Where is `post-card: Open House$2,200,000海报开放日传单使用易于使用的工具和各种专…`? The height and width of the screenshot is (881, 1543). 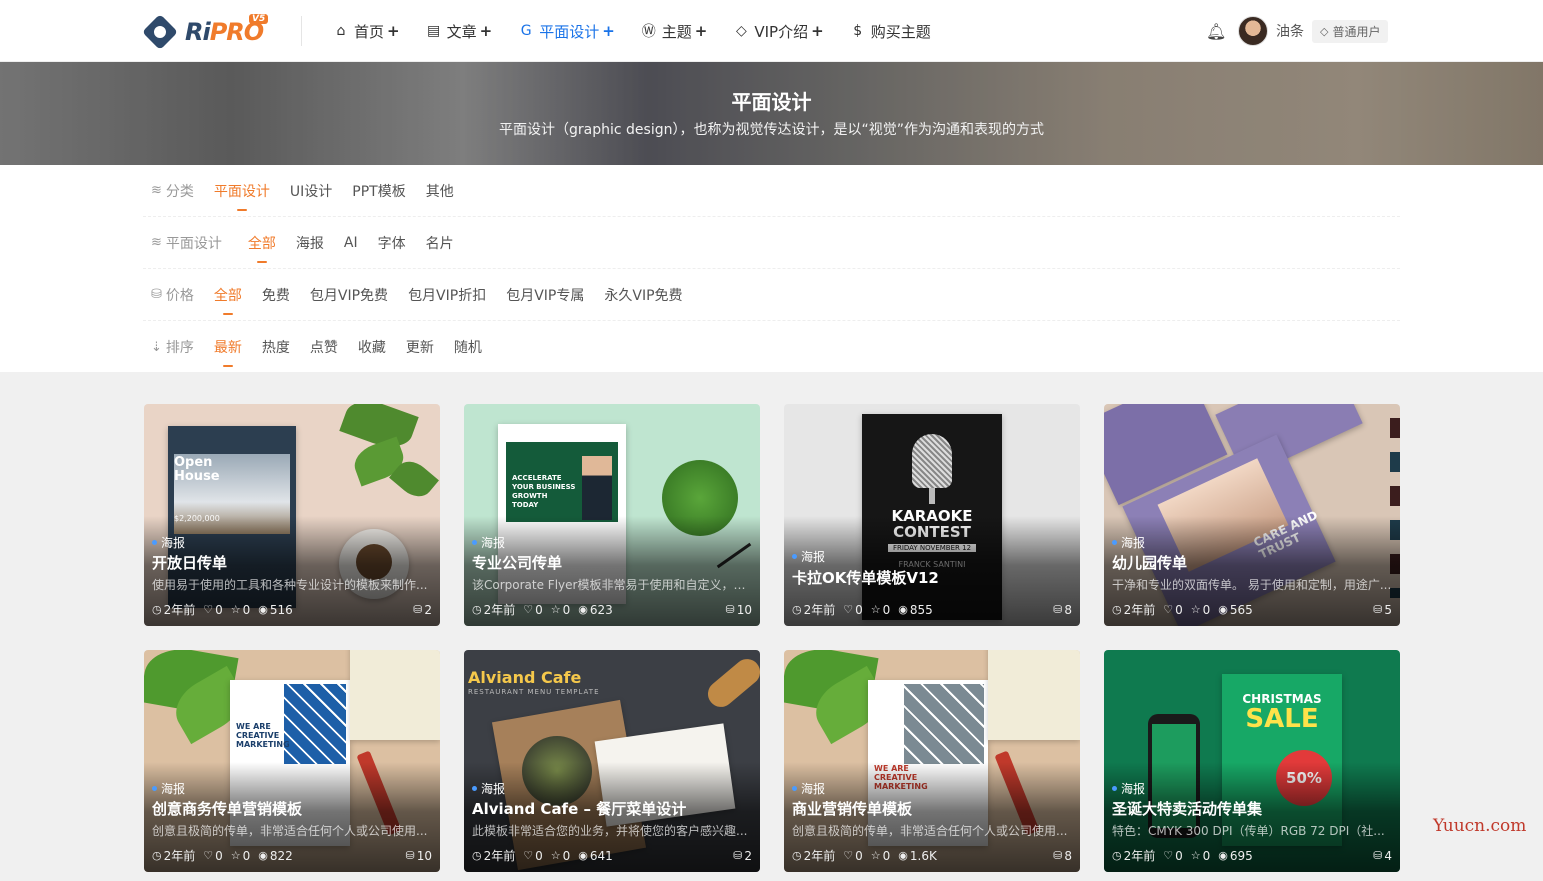 post-card: Open House$2,200,000海报开放日传单使用易于使用的工具和各种专… is located at coordinates (292, 515).